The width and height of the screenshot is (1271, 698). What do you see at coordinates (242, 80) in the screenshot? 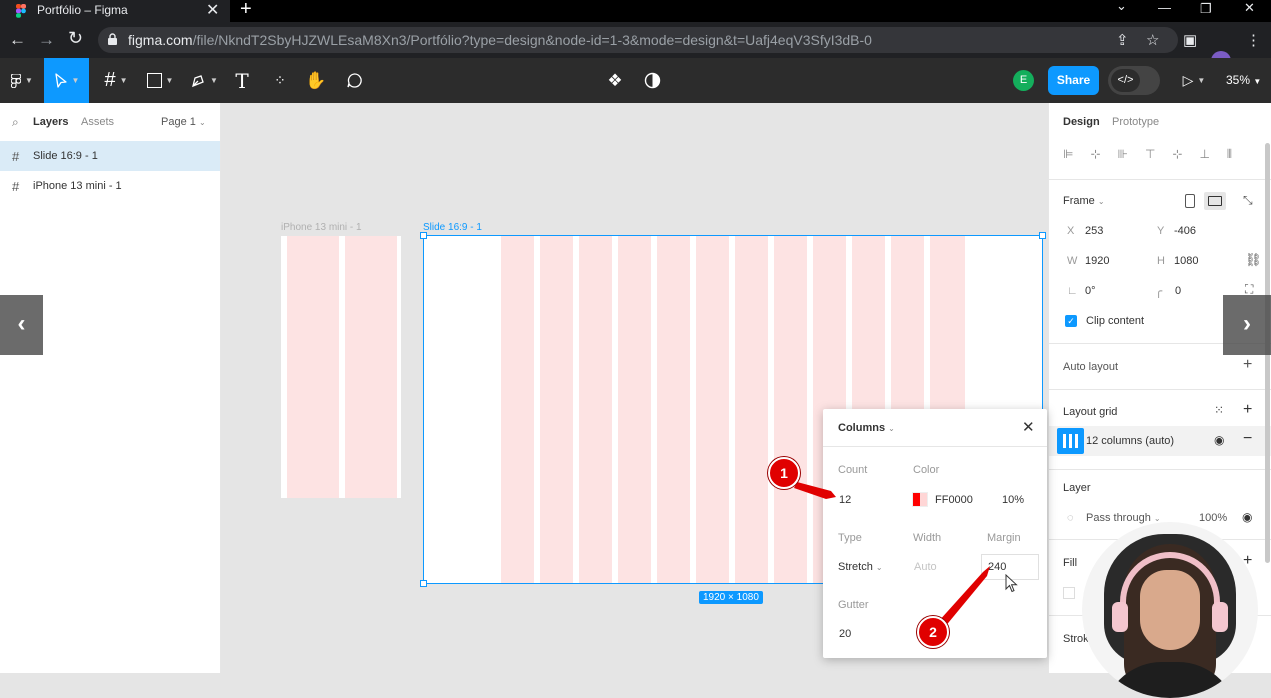
I see `text-tool-button: T` at bounding box center [242, 80].